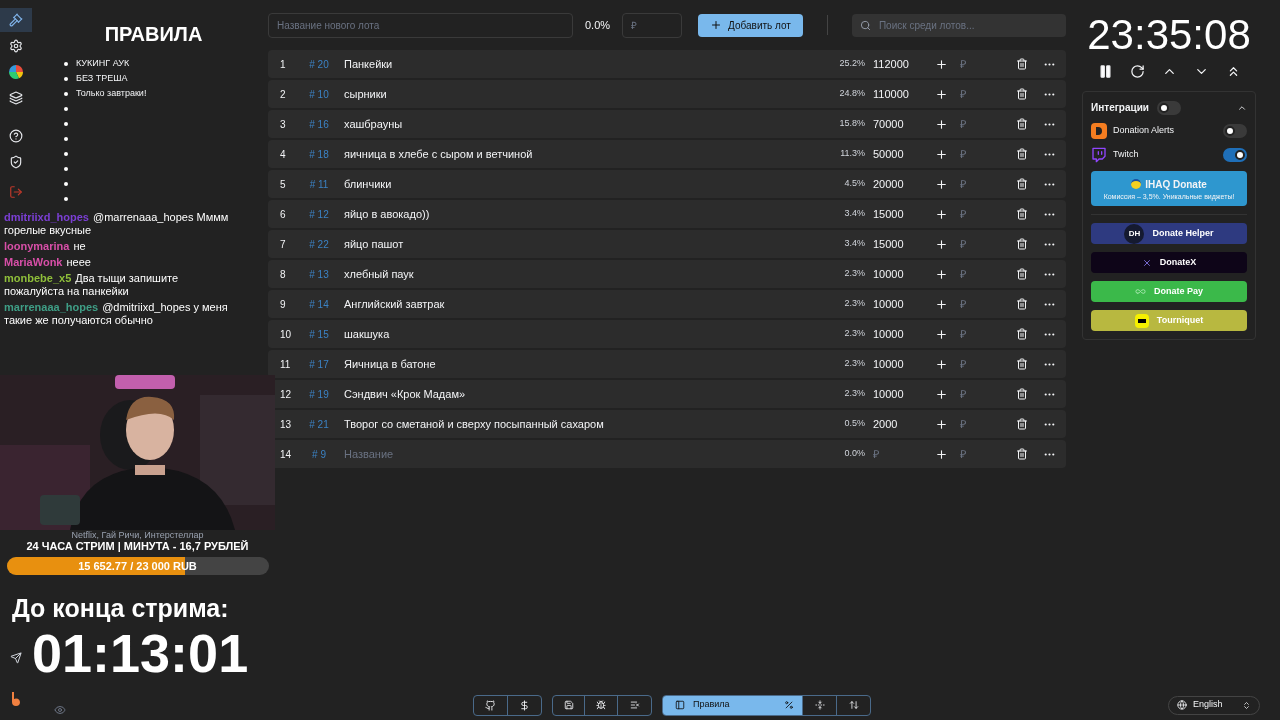  I want to click on lot-index: 10, so click(286, 334).